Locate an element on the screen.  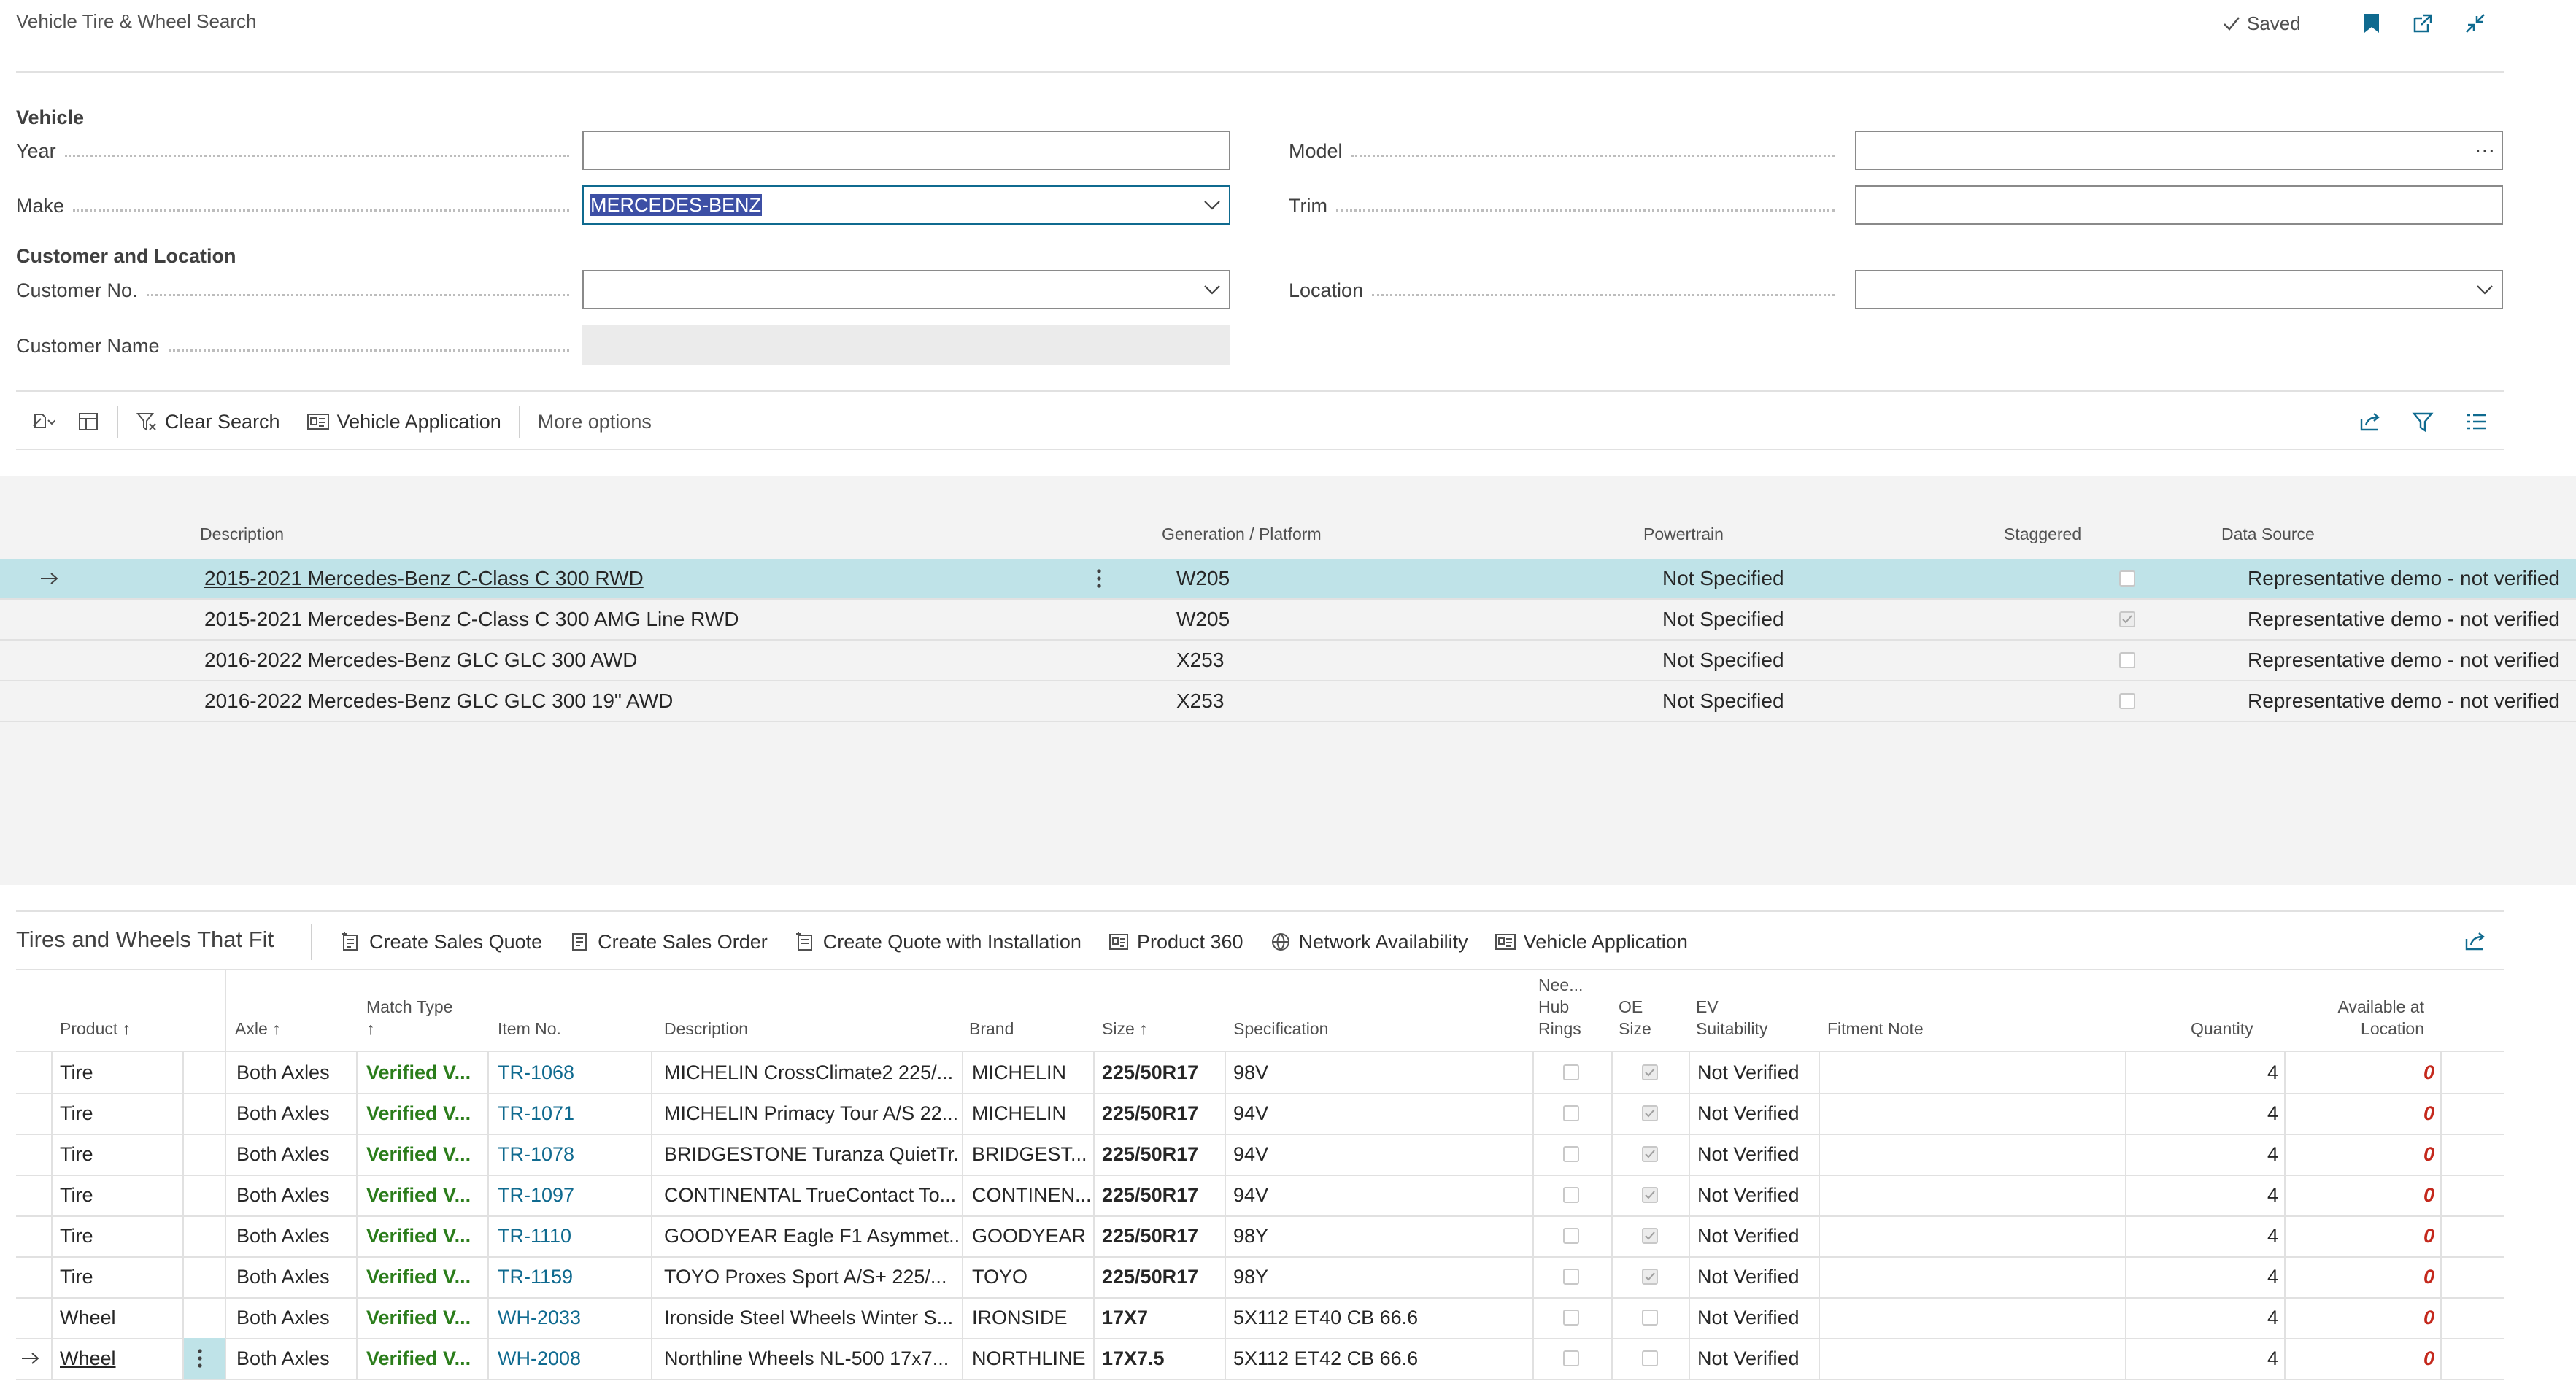
clear-search-button: Clear Search is located at coordinates (208, 421).